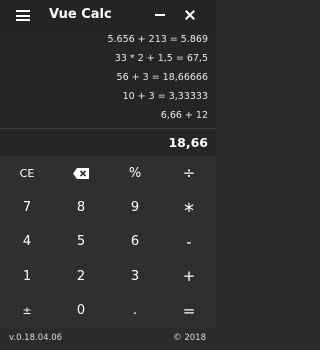 The width and height of the screenshot is (320, 350). What do you see at coordinates (189, 173) in the screenshot?
I see `divide-button: ÷` at bounding box center [189, 173].